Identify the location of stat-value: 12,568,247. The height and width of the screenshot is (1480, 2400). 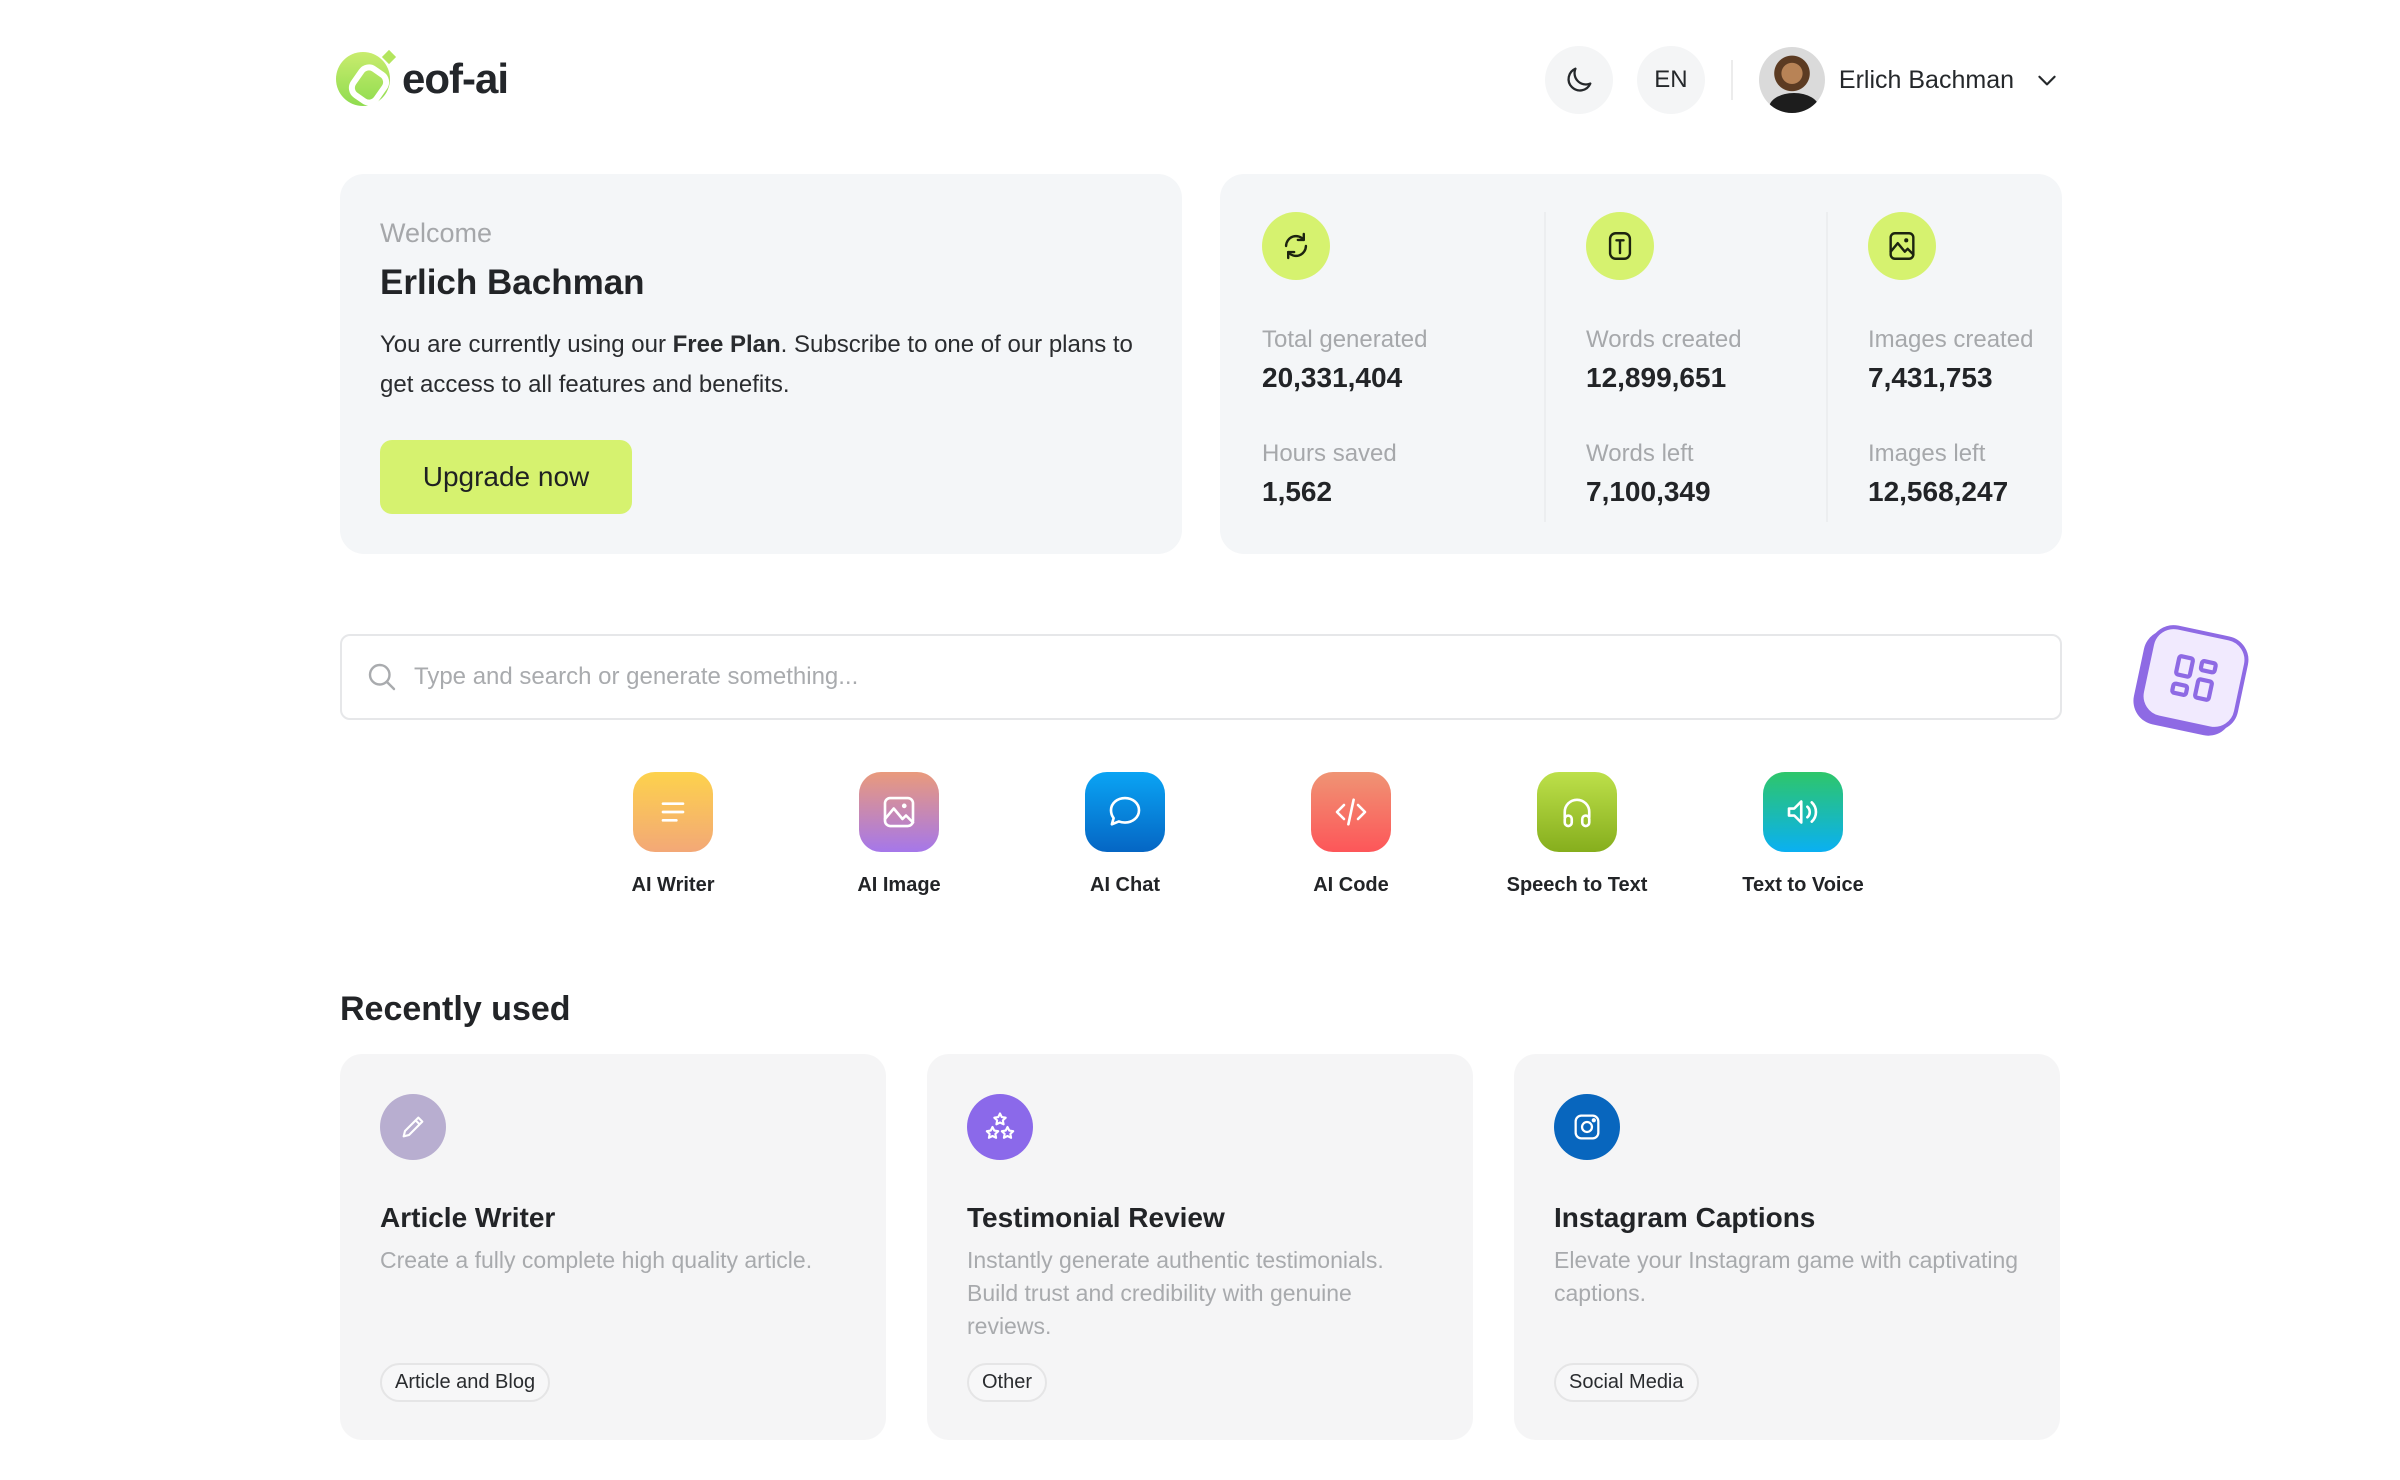
(1938, 491).